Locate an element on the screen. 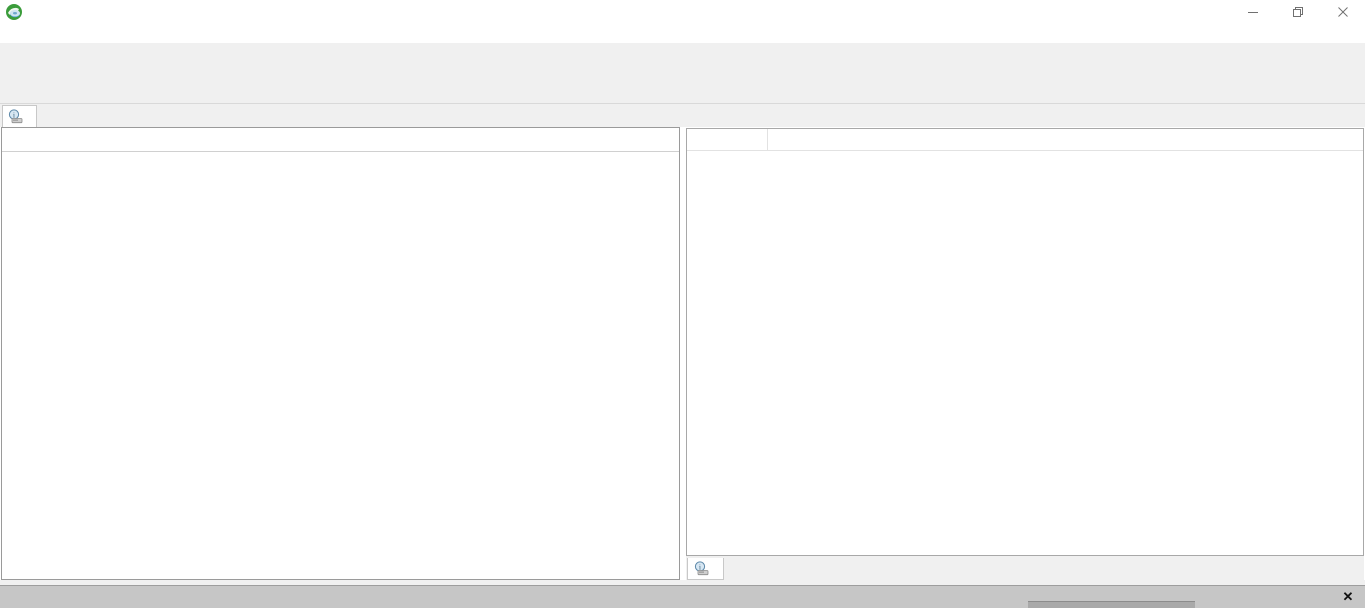  log-bar: ✕ is located at coordinates (682, 596).